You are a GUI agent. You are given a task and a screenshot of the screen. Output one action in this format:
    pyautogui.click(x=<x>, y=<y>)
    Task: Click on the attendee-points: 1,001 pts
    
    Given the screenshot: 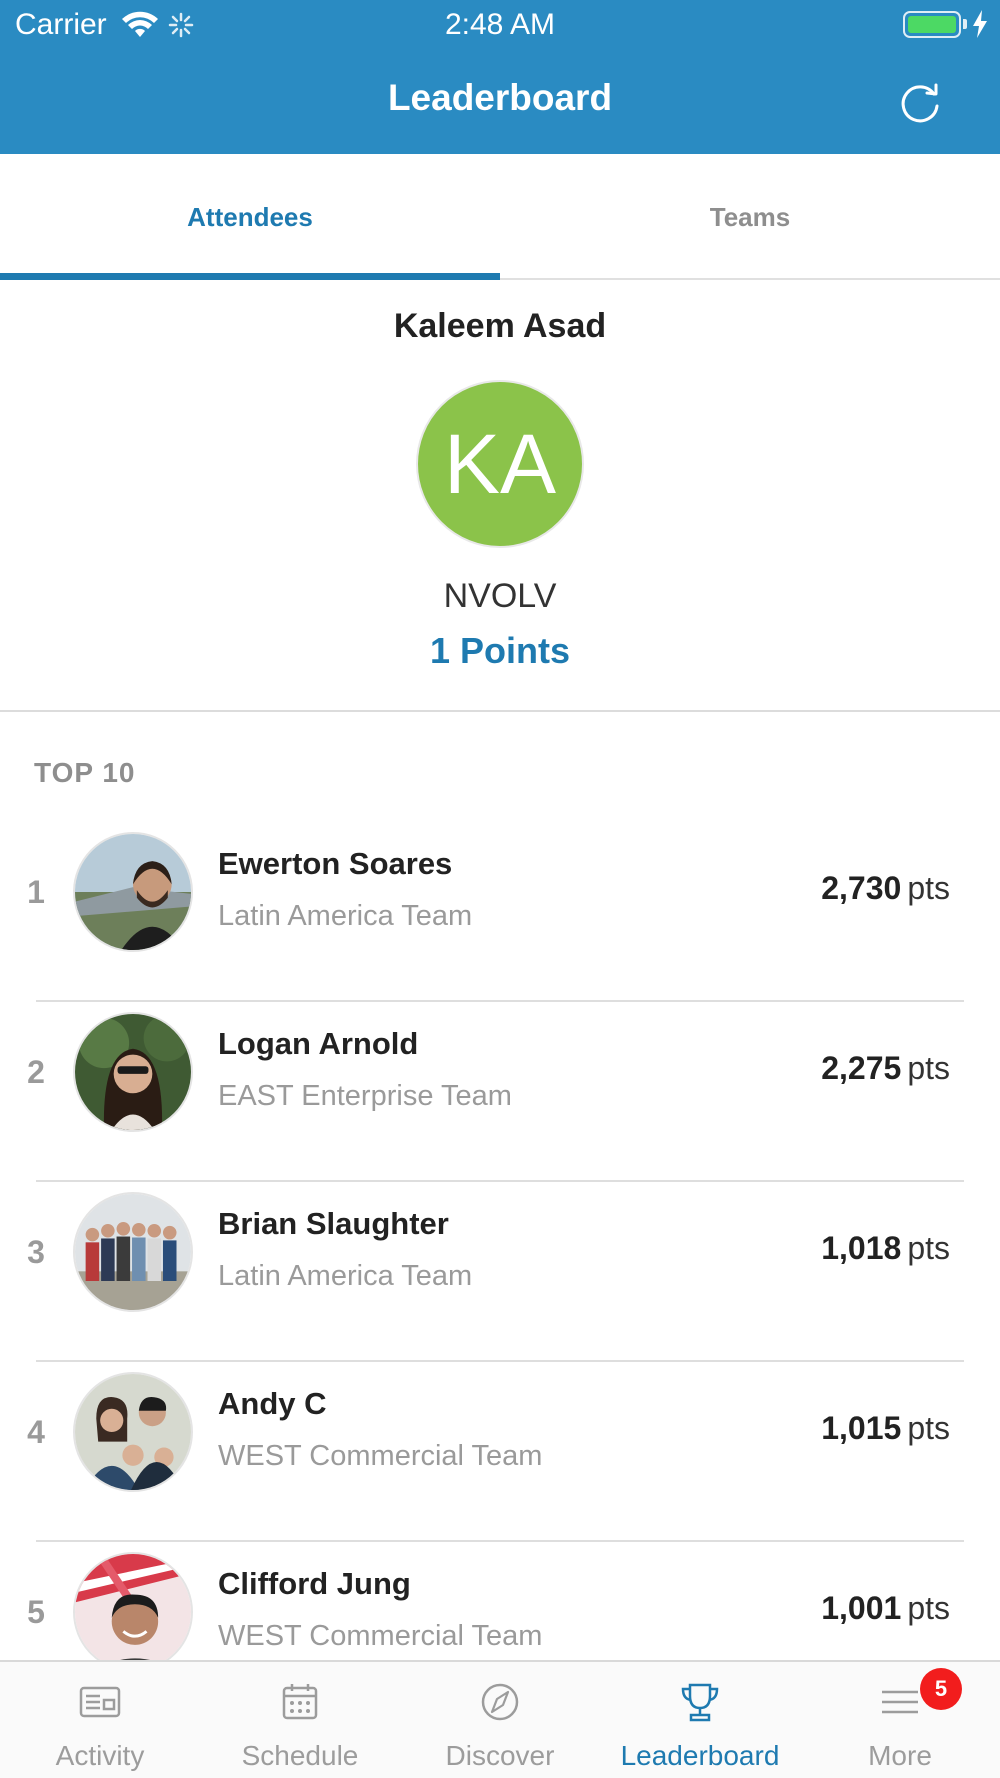 What is the action you would take?
    pyautogui.click(x=885, y=1608)
    